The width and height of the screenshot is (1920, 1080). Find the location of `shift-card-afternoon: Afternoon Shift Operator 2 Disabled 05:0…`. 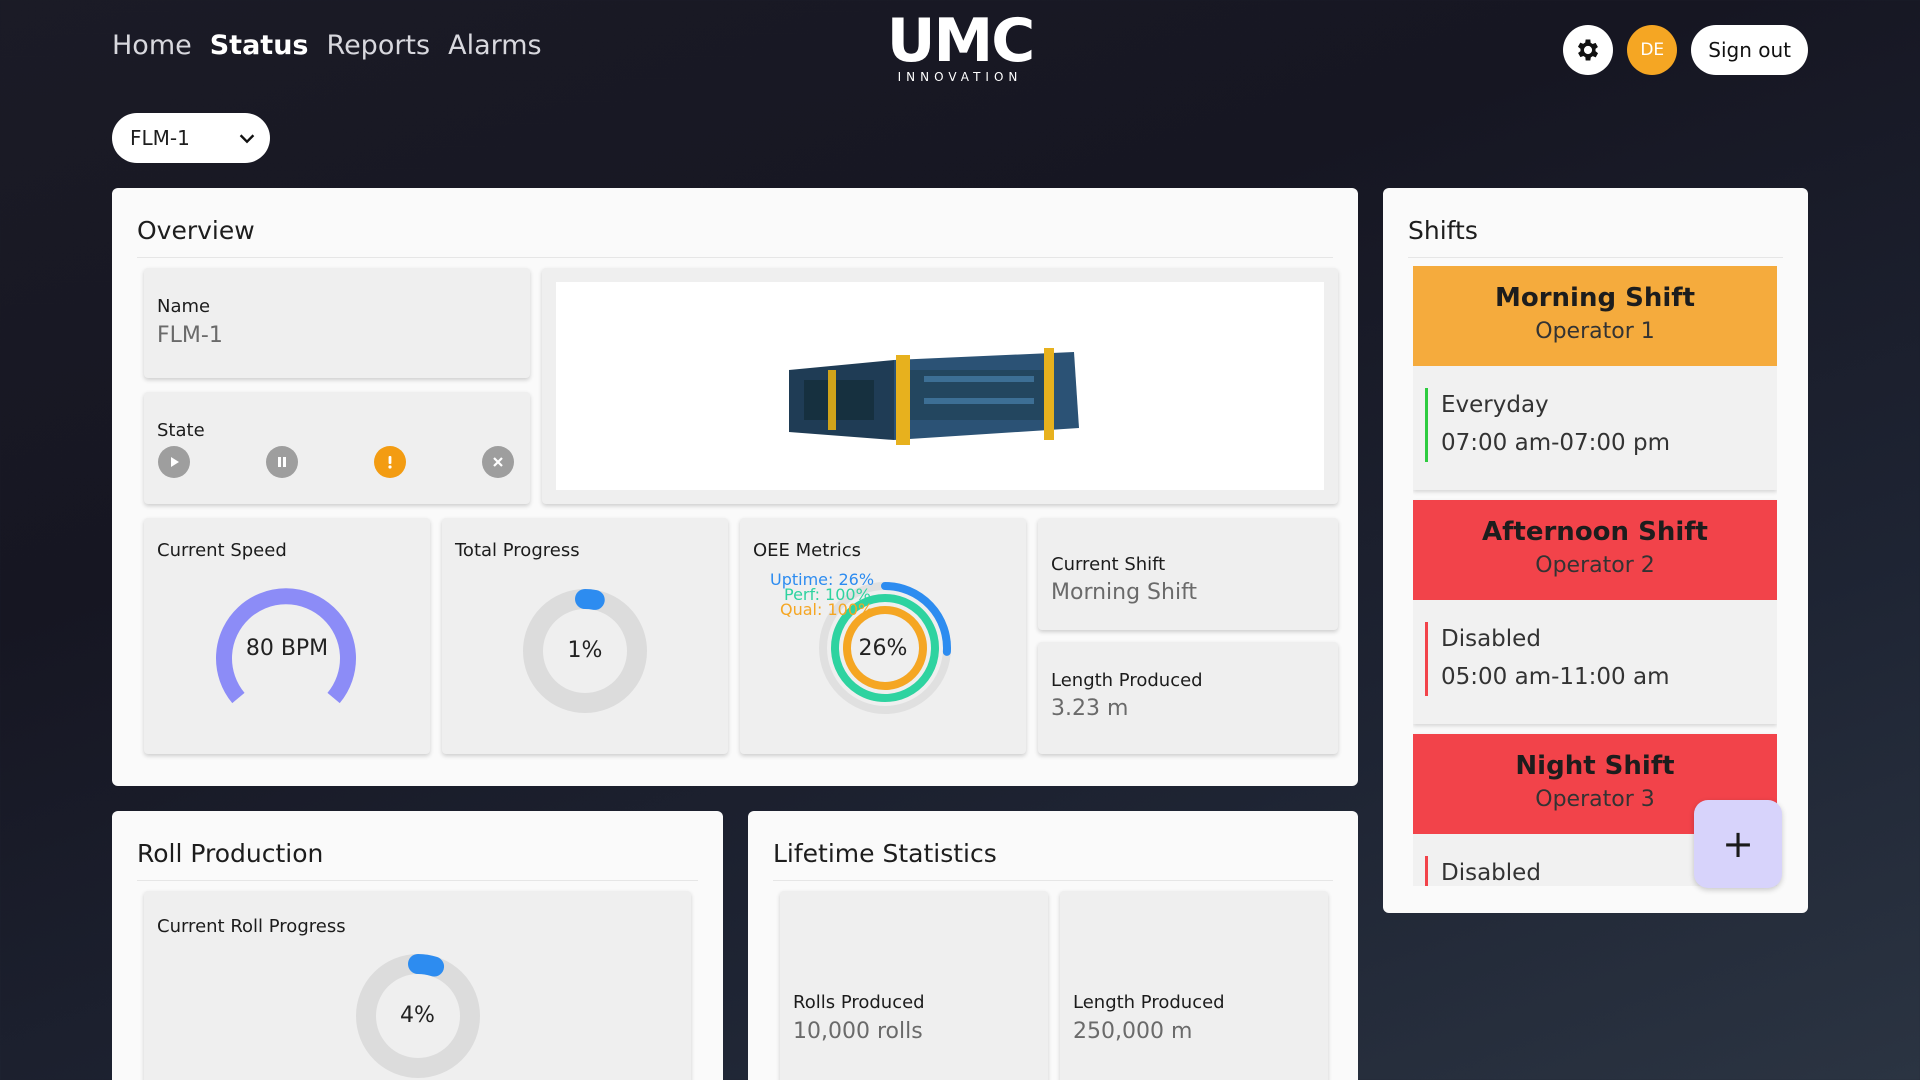

shift-card-afternoon: Afternoon Shift Operator 2 Disabled 05:0… is located at coordinates (1595, 612).